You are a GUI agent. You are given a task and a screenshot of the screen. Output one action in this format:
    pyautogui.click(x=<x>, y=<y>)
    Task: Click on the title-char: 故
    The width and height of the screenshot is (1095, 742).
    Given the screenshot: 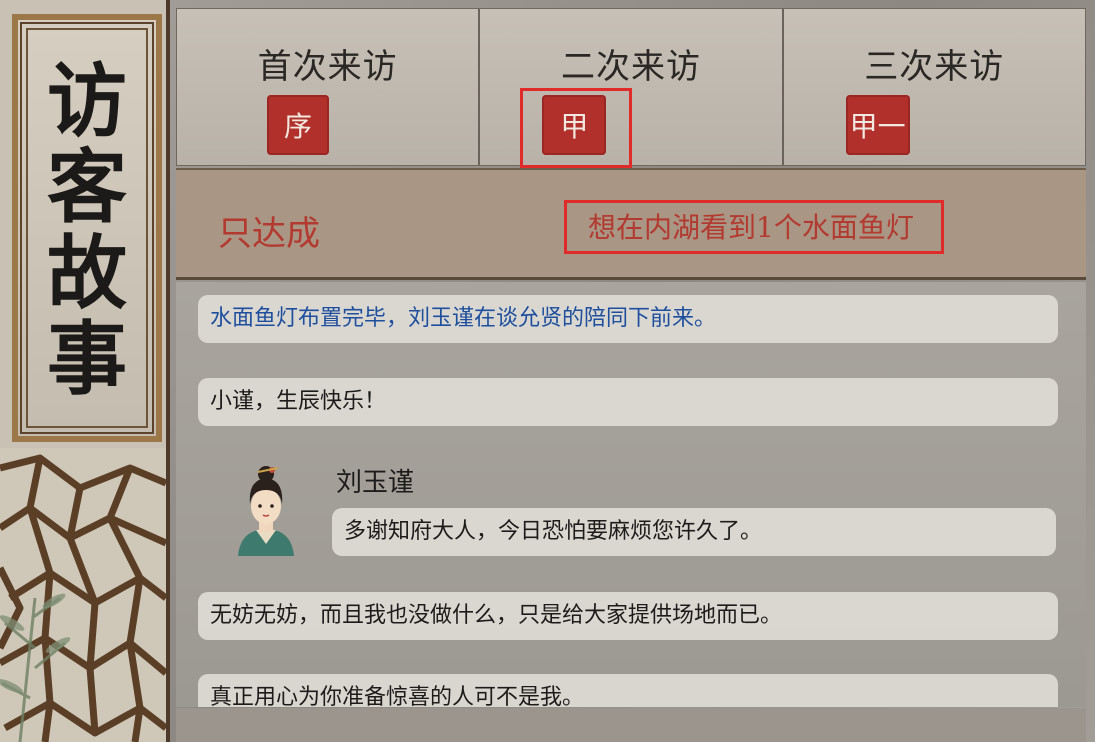 What is the action you would take?
    pyautogui.click(x=87, y=273)
    